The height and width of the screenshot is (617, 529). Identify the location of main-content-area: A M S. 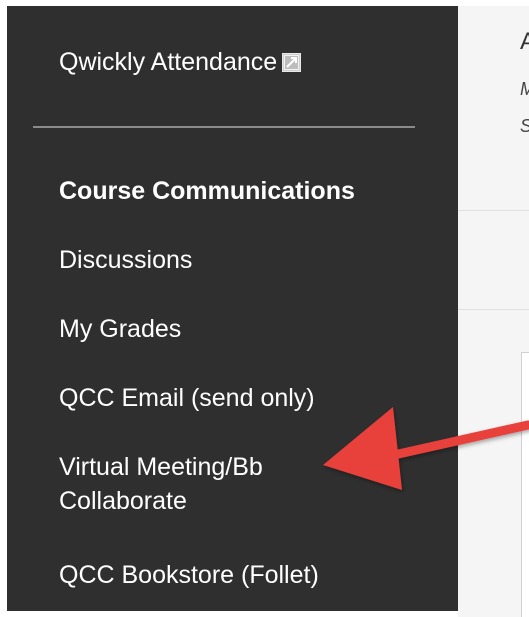
(493, 311).